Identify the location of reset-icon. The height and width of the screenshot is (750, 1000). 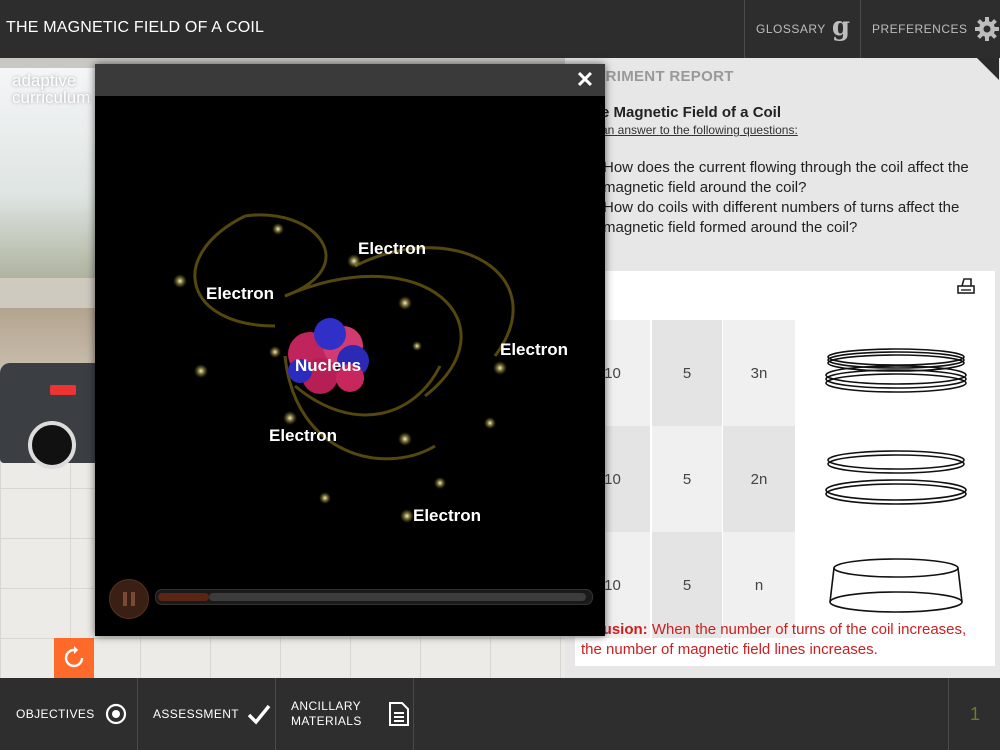
(74, 657).